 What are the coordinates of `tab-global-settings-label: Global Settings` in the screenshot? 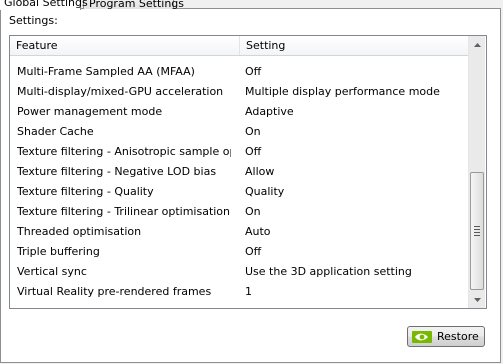 It's located at (46, 4).